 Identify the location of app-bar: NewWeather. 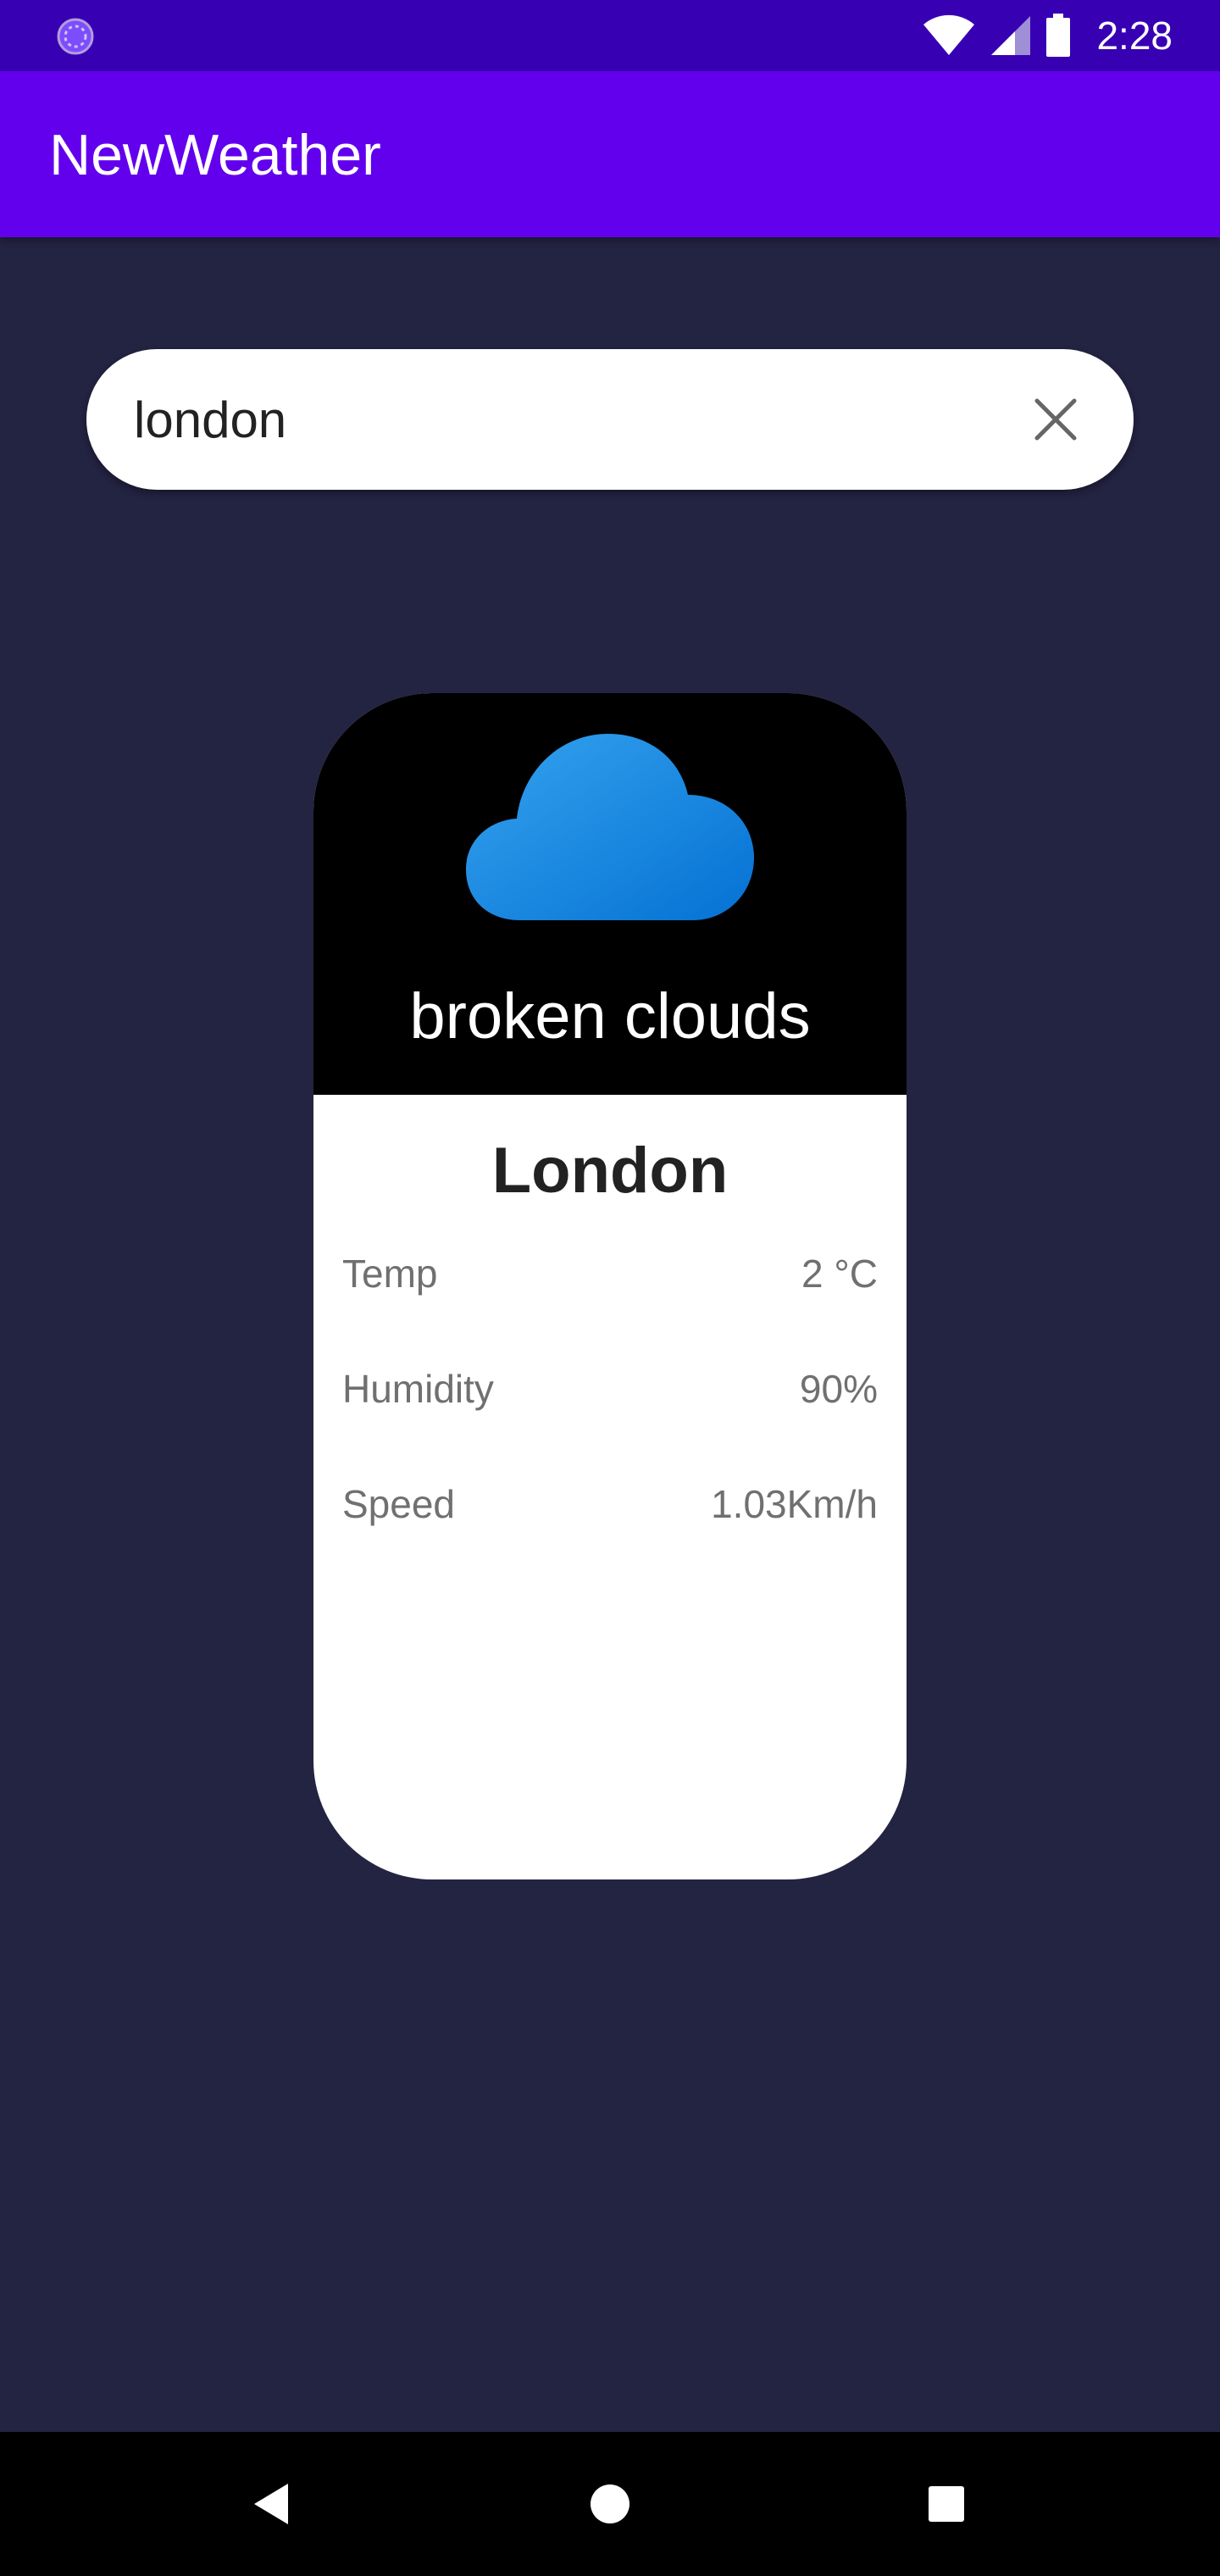
(610, 154).